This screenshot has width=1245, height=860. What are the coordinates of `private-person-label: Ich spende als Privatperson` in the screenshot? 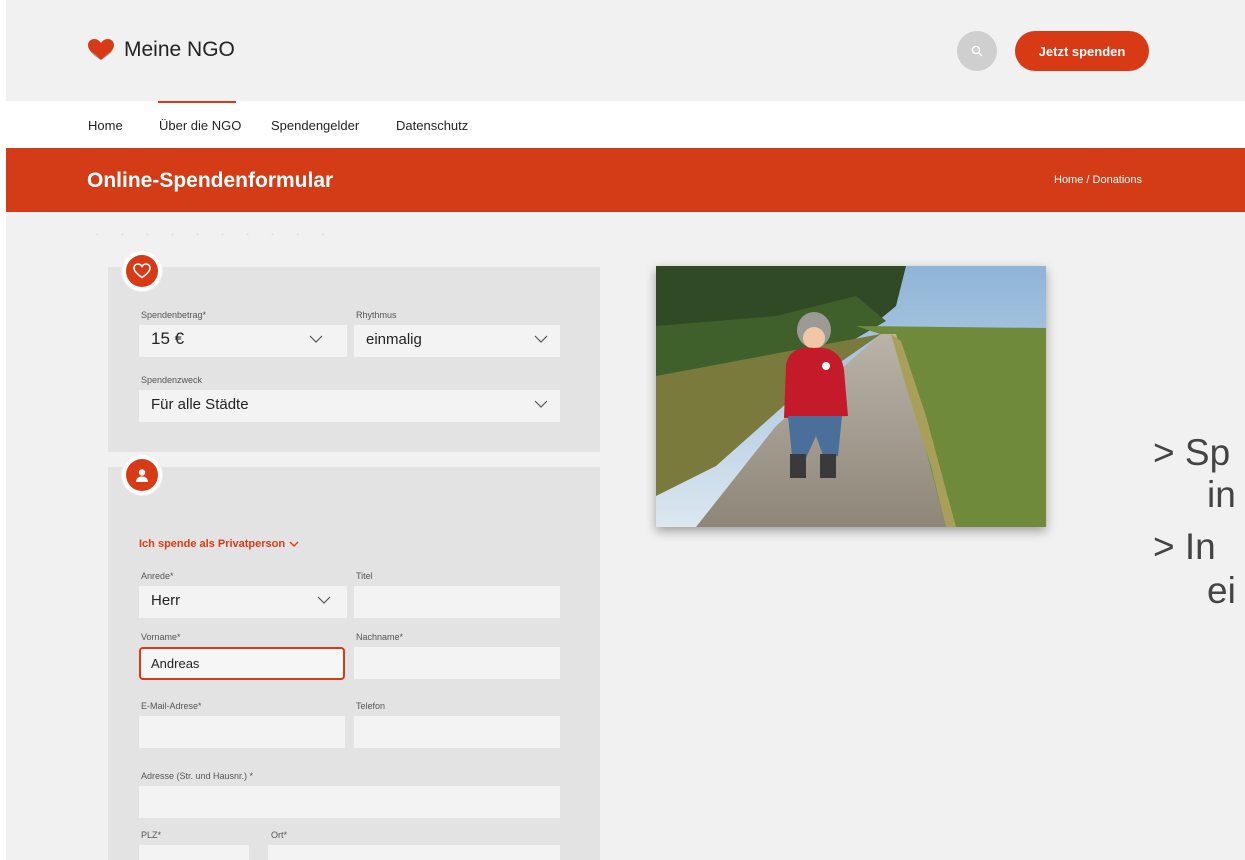 It's located at (212, 544).